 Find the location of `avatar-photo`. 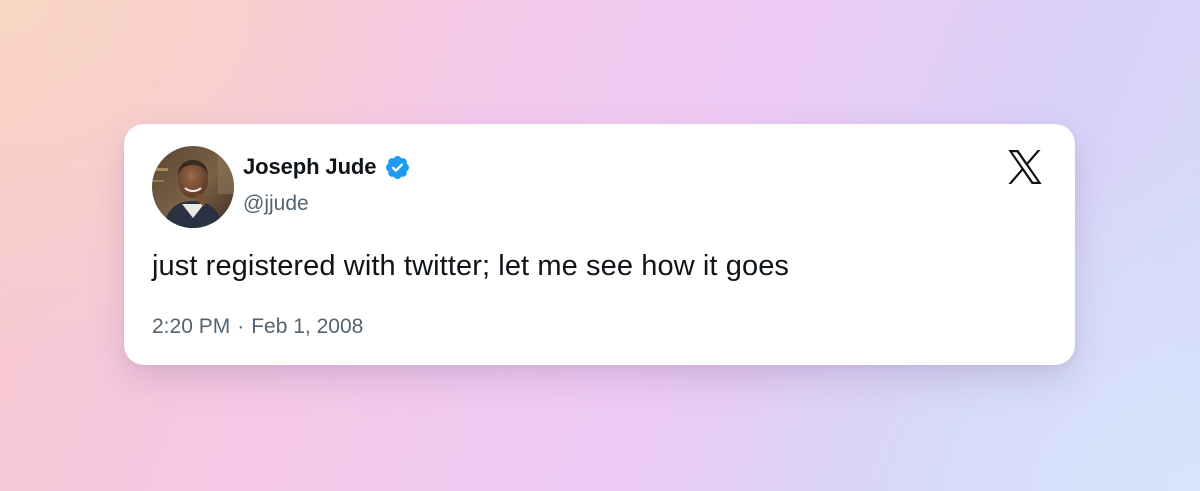

avatar-photo is located at coordinates (193, 187).